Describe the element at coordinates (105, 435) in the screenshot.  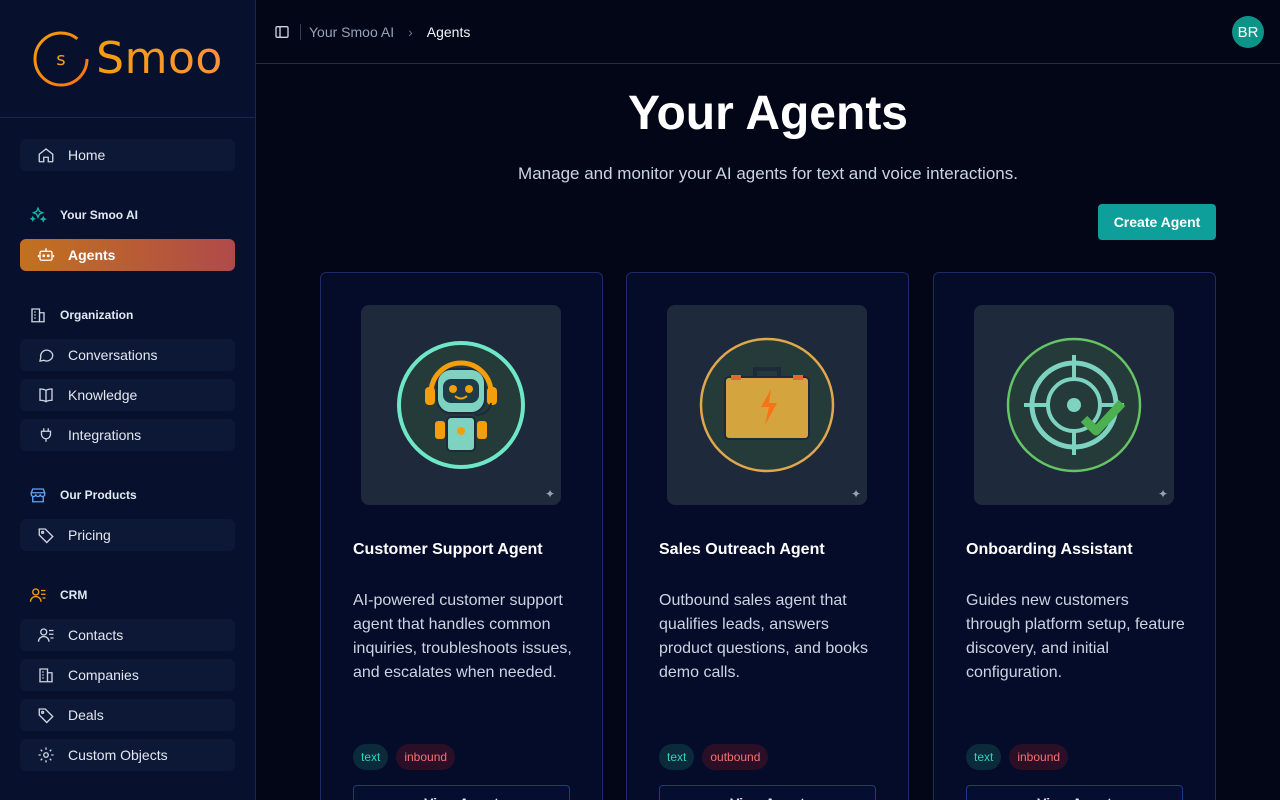
I see `sidebar-item-label: Integrations` at that location.